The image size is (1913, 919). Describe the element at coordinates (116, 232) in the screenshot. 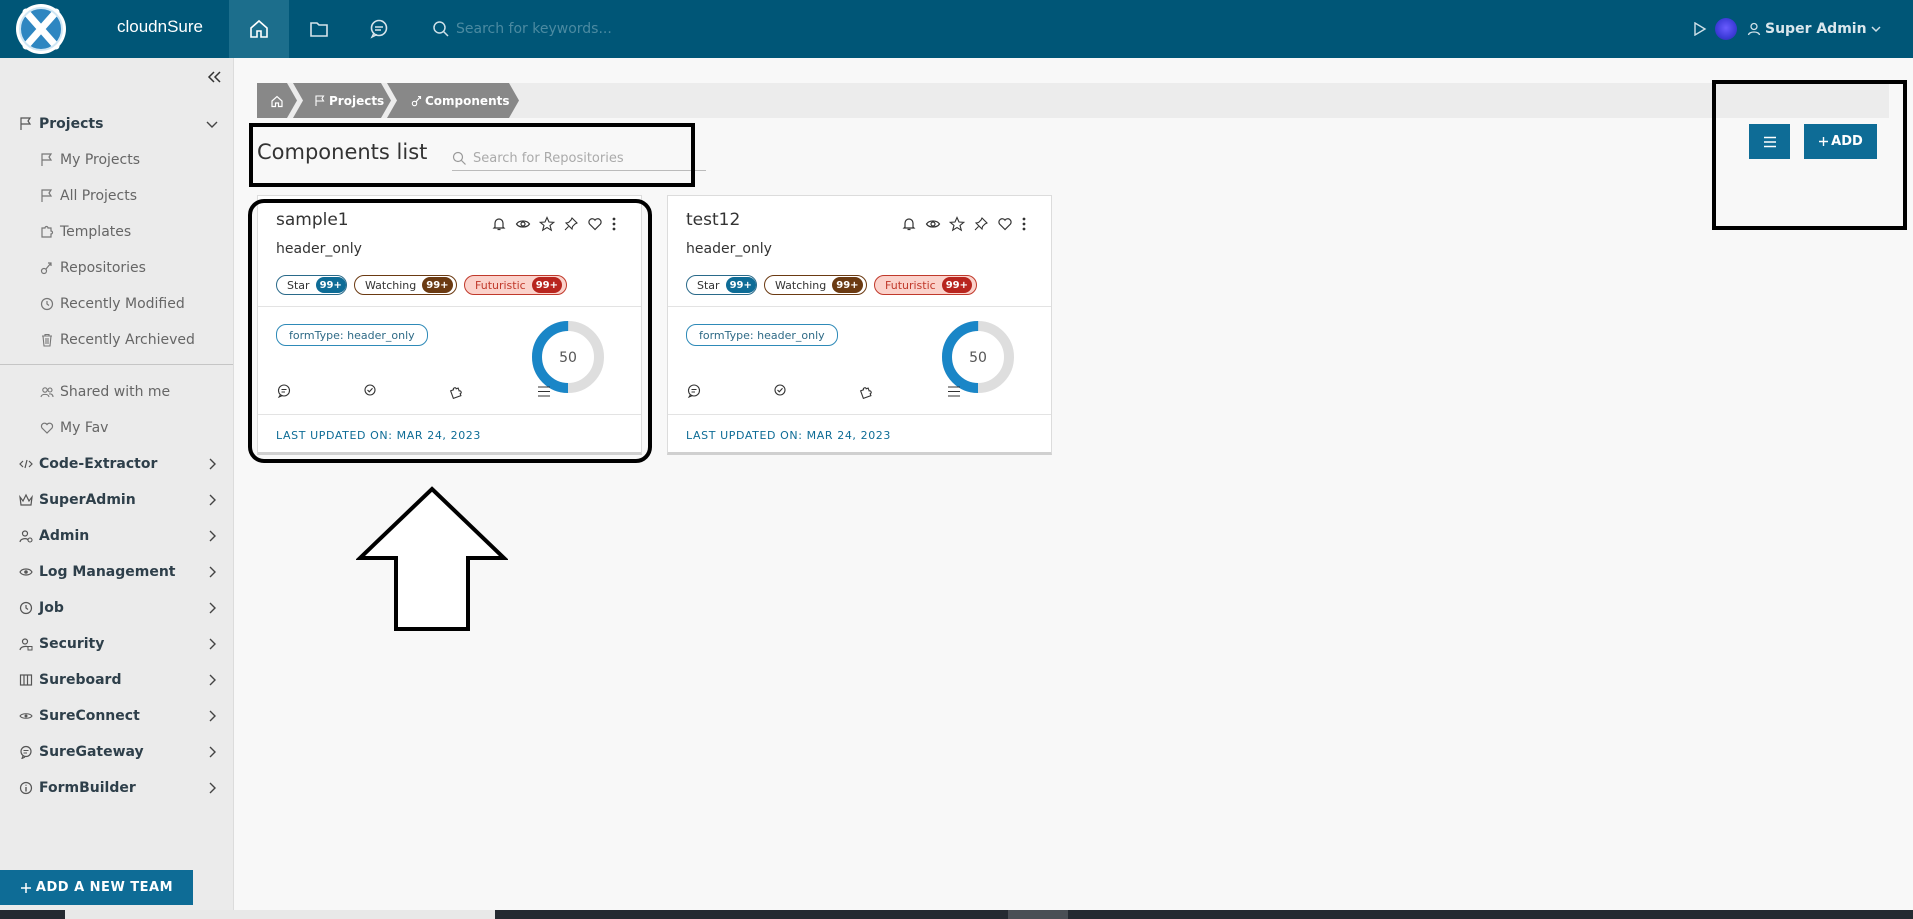

I see `sidebar-item-templates: Templates` at that location.